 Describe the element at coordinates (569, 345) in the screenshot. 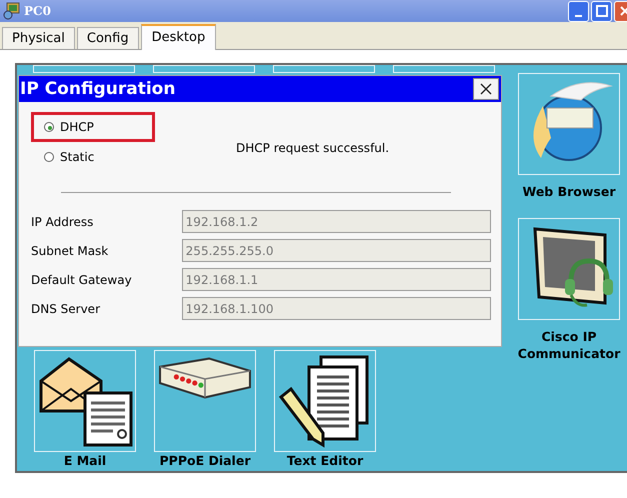

I see `app-label: Cisco IP Communicator` at that location.